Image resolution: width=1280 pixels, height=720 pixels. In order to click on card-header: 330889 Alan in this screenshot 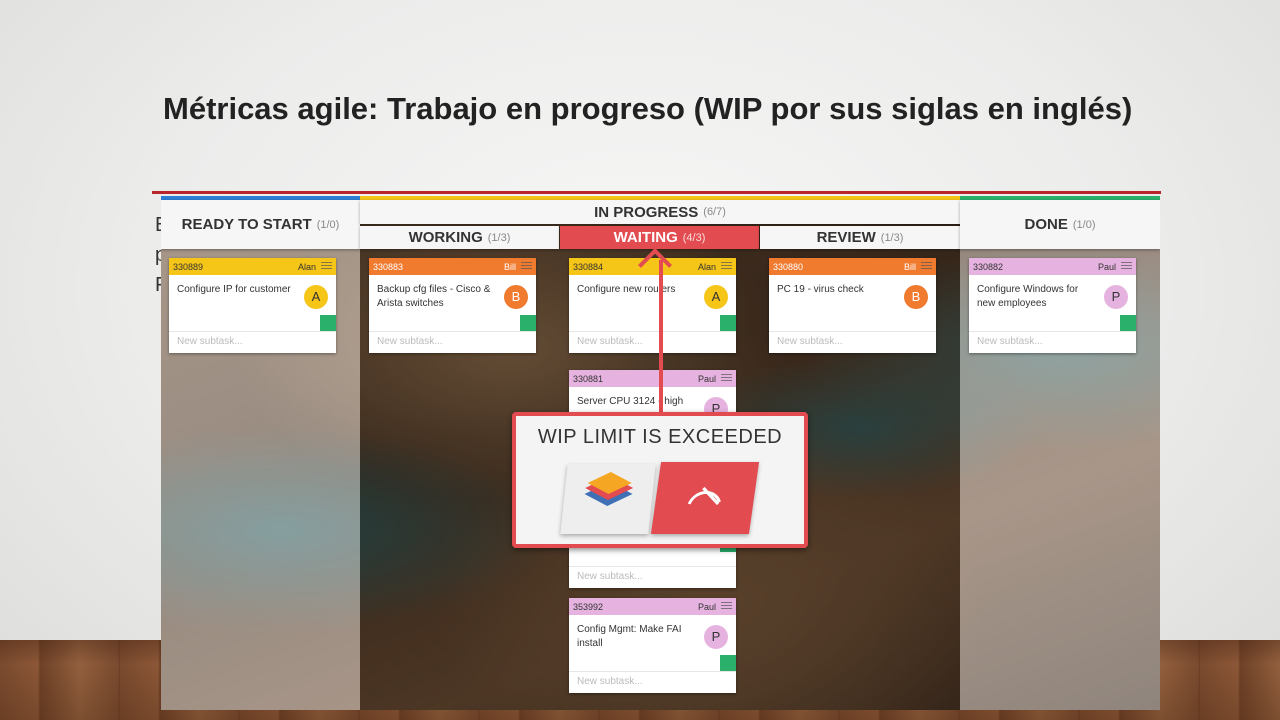, I will do `click(252, 266)`.